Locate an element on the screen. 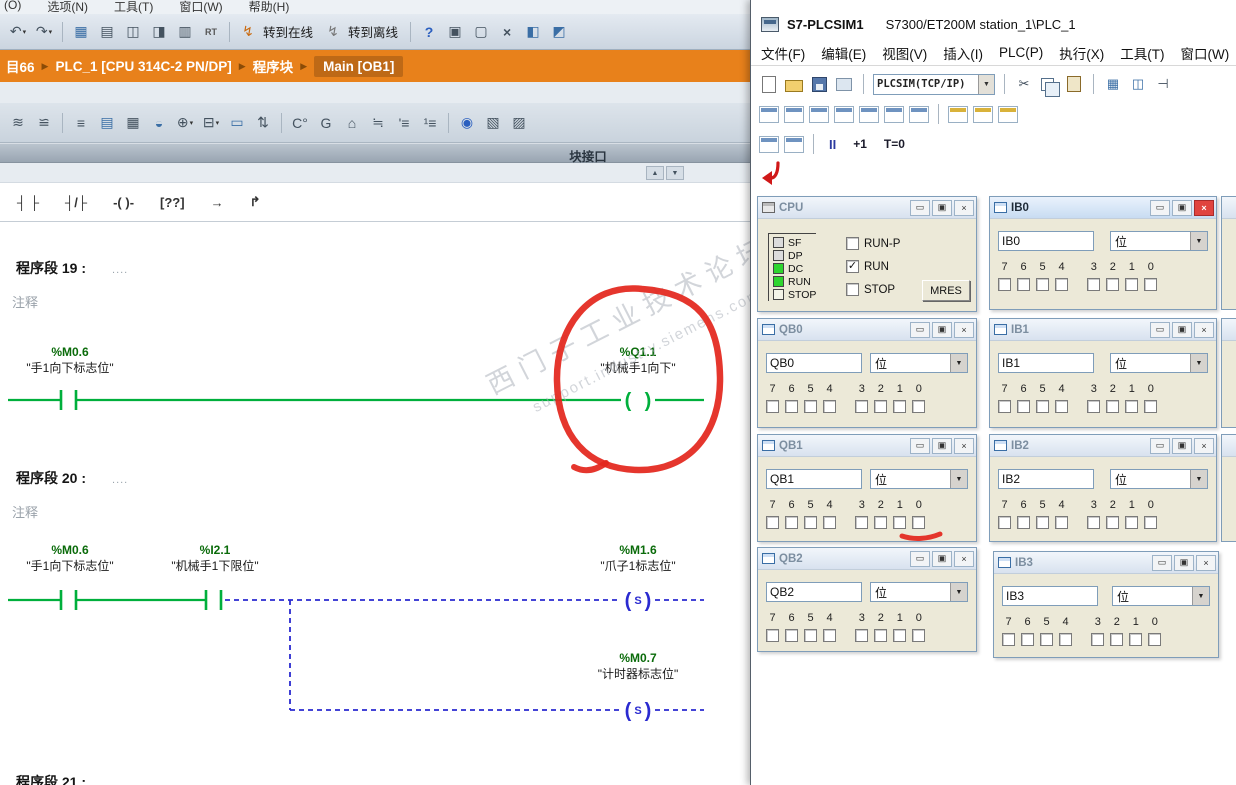 The width and height of the screenshot is (1236, 785). contact-no-icon: ┤ ├ is located at coordinates (28, 202).